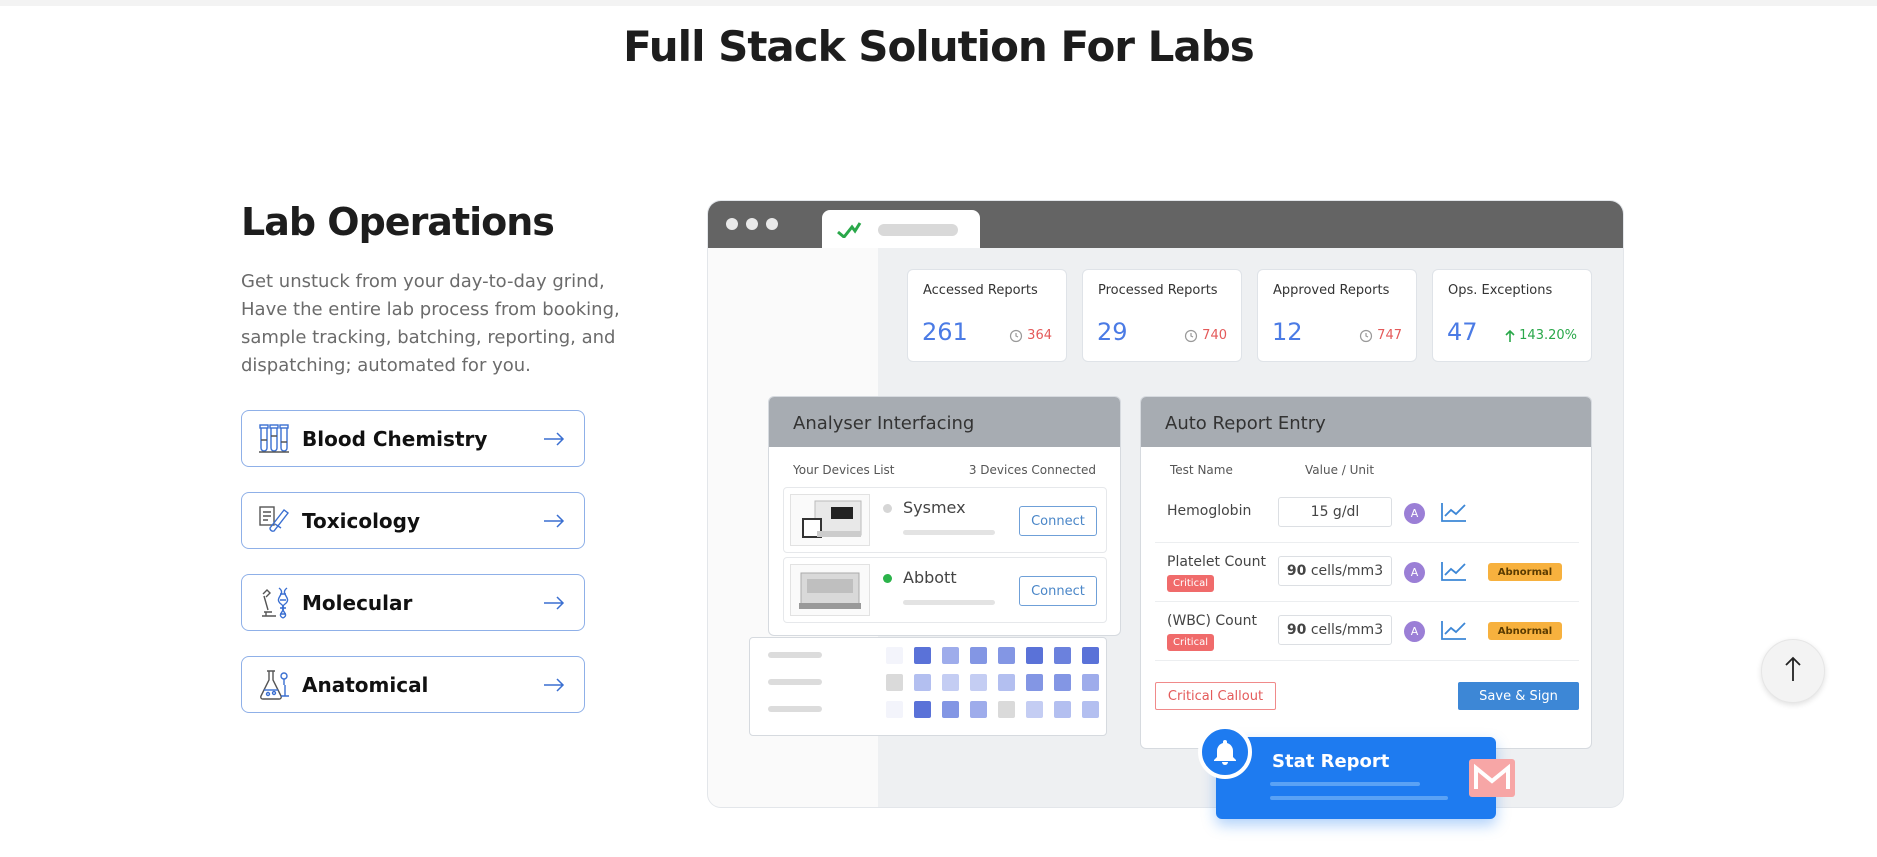  I want to click on tab-placeholder, so click(918, 230).